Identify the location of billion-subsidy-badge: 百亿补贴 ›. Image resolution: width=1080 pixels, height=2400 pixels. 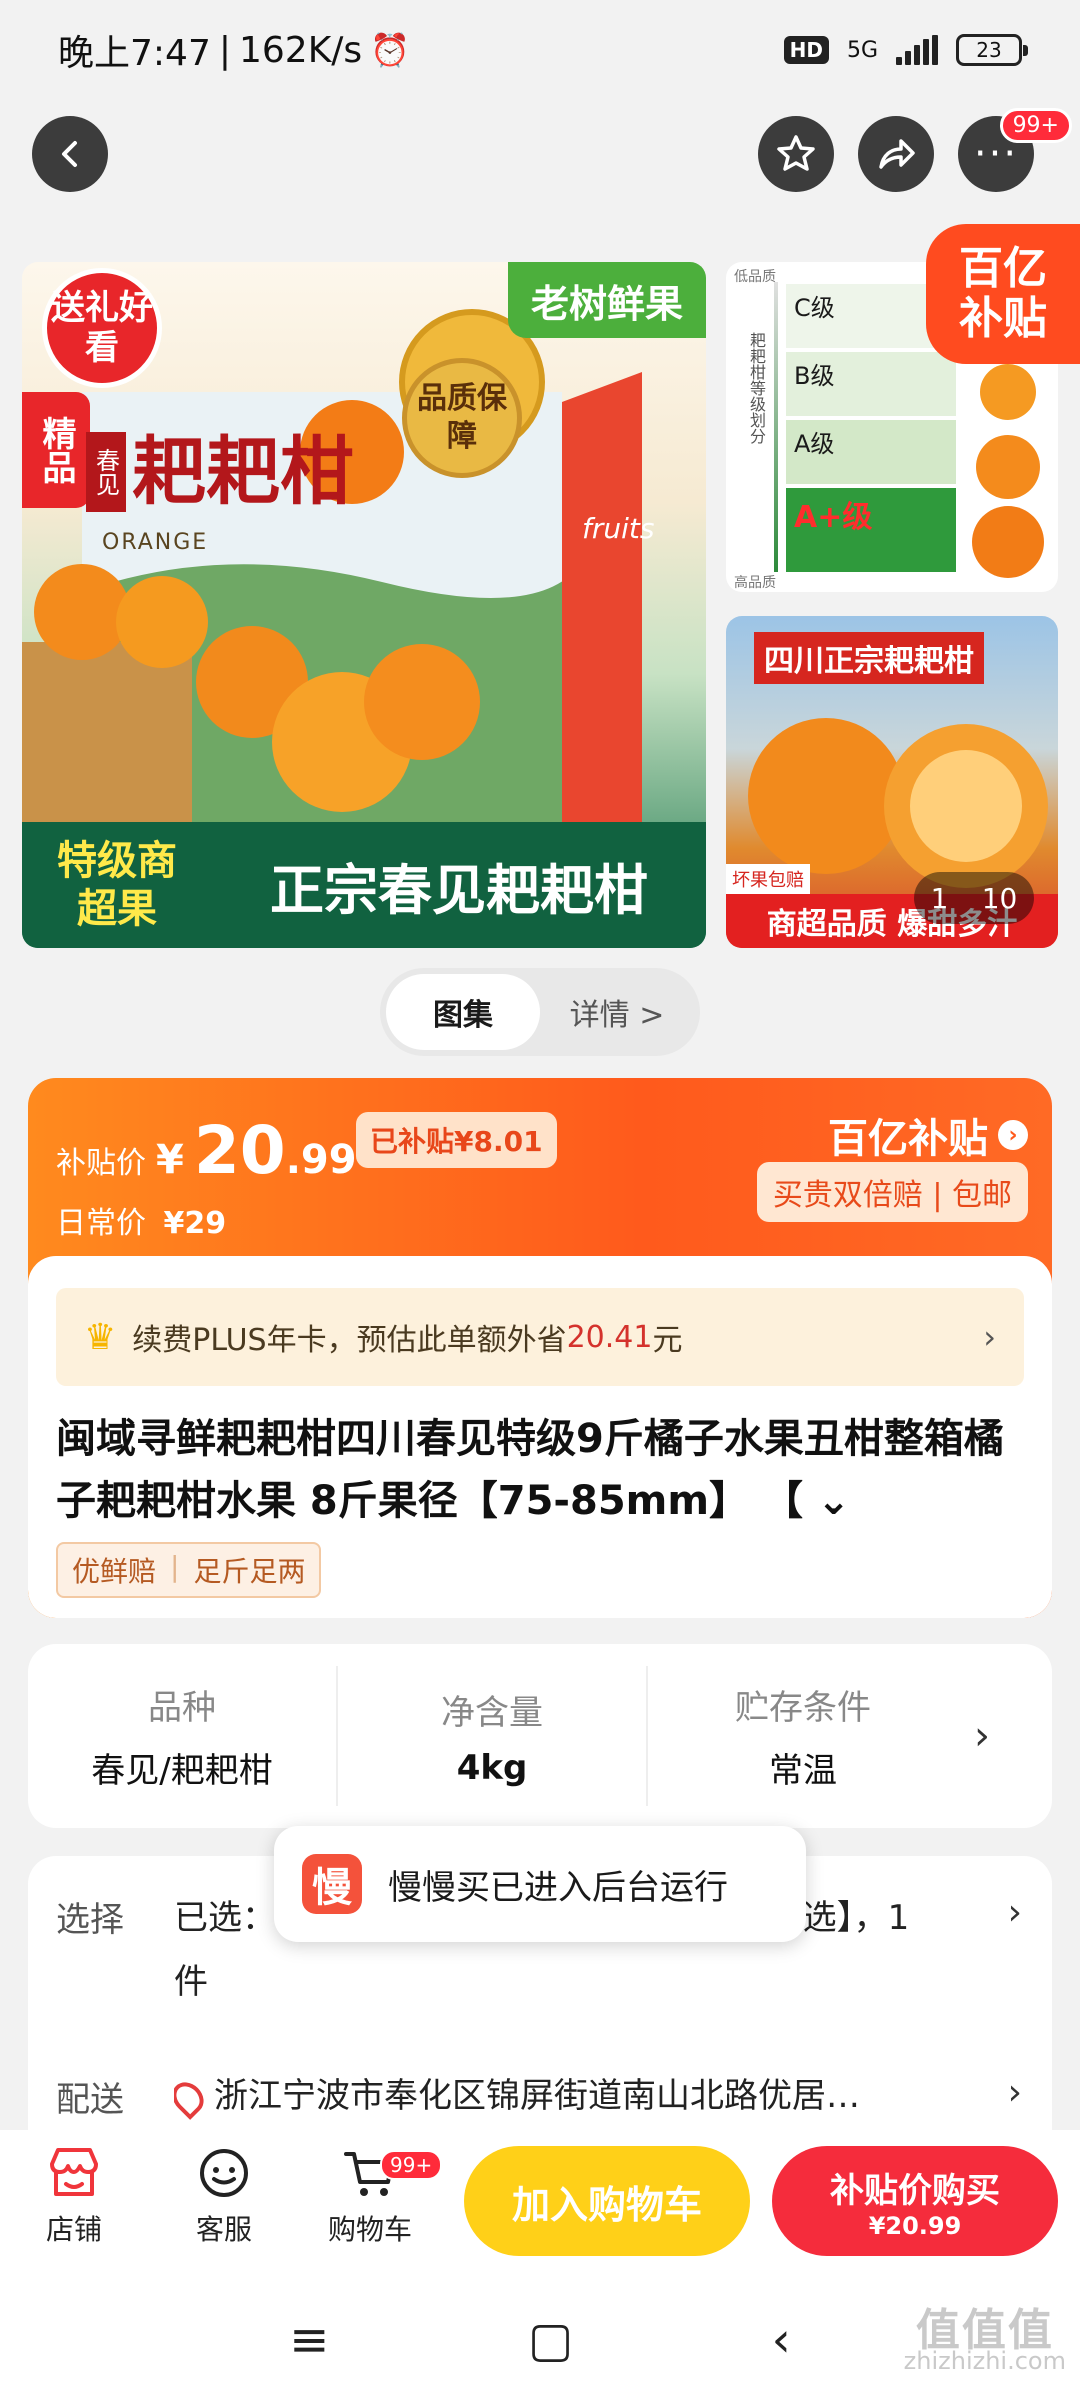
(928, 1135).